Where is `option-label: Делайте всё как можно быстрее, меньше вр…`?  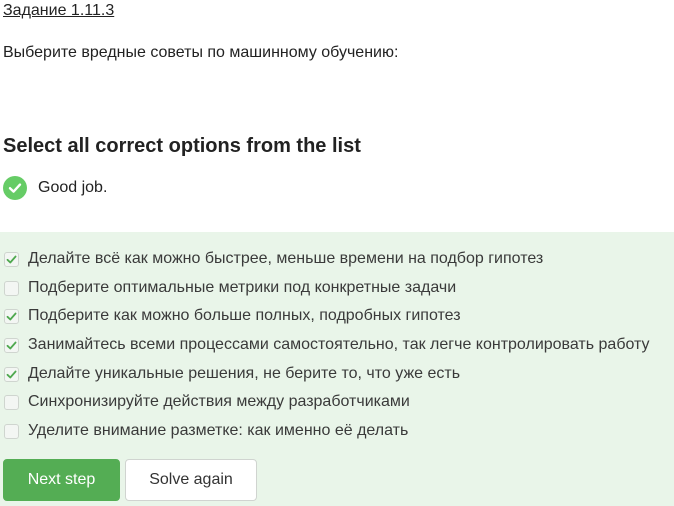 option-label: Делайте всё как можно быстрее, меньше вр… is located at coordinates (286, 258).